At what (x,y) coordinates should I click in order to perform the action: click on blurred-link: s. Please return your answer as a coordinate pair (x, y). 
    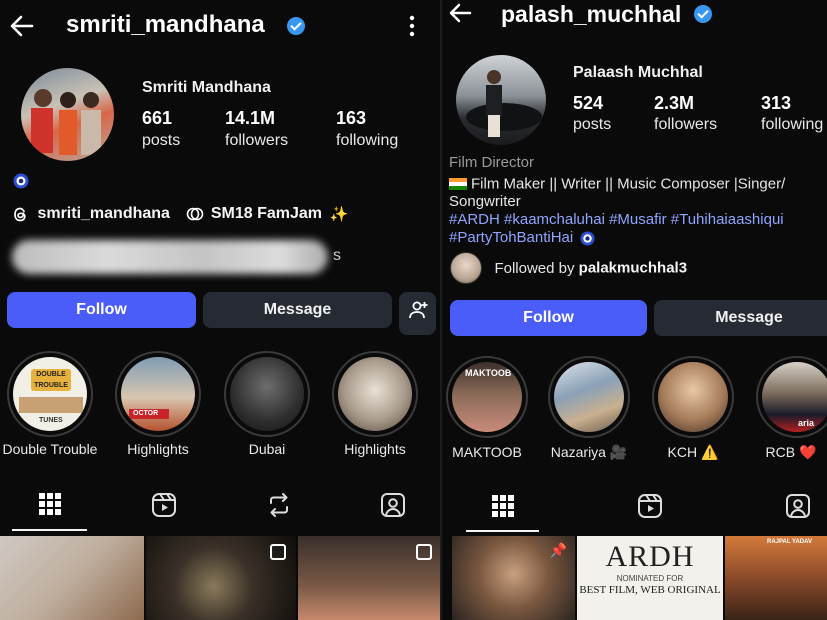
    Looking at the image, I should click on (176, 257).